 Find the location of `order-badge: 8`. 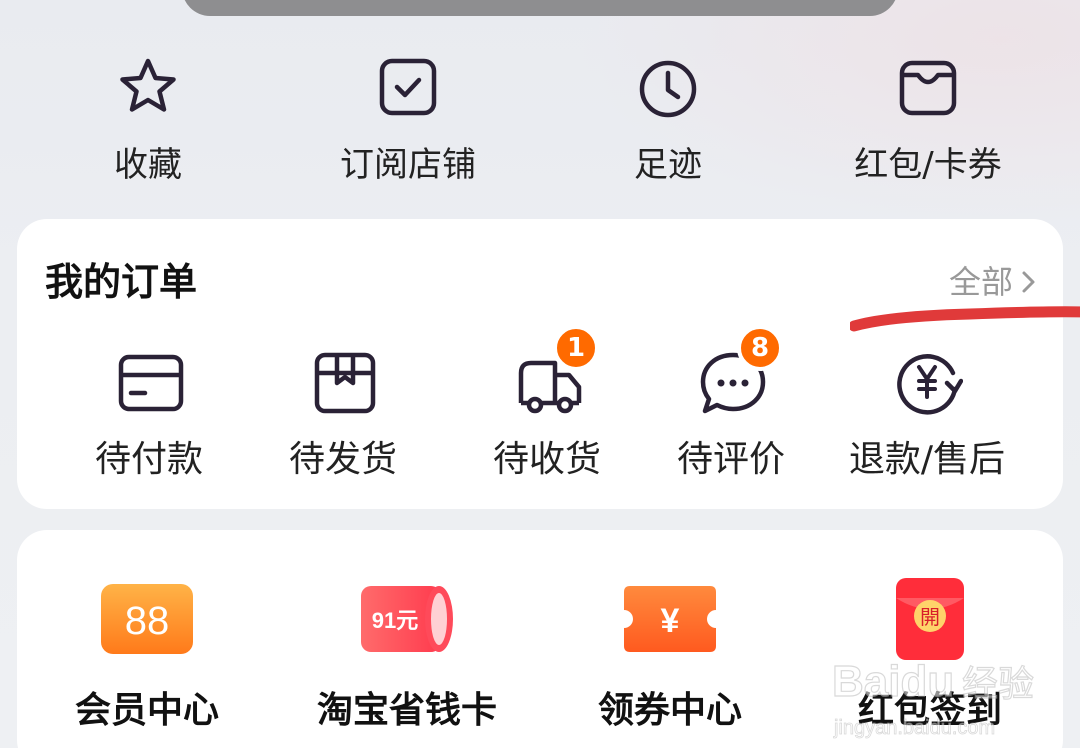

order-badge: 8 is located at coordinates (760, 348).